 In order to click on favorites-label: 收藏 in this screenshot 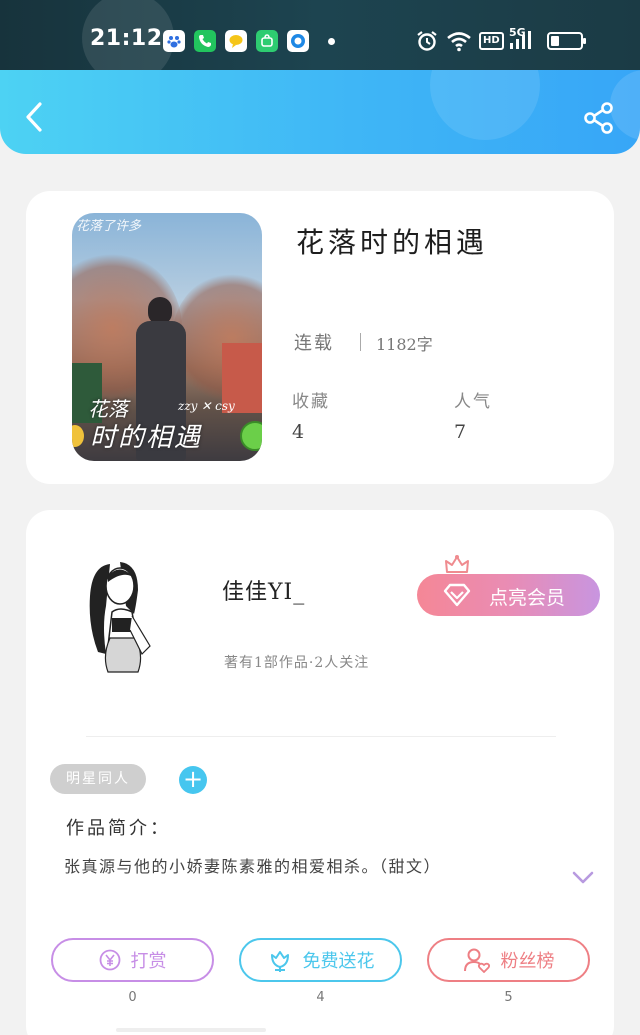, I will do `click(311, 402)`.